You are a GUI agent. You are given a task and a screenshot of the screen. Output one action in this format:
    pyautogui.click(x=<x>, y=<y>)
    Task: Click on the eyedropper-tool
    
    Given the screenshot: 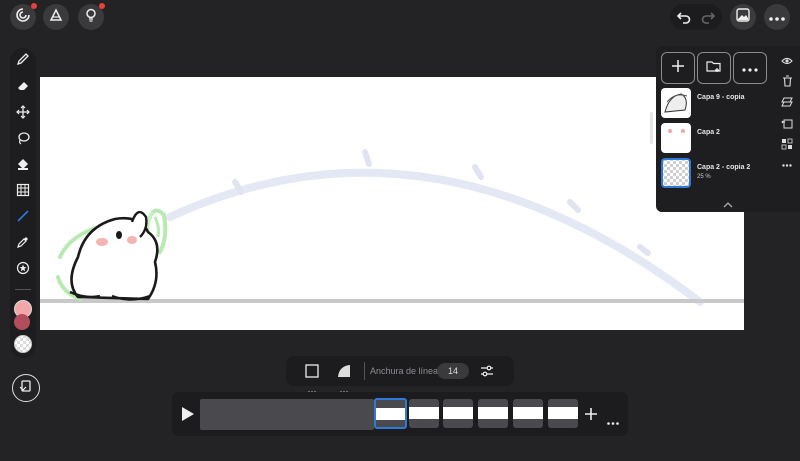 What is the action you would take?
    pyautogui.click(x=23, y=244)
    